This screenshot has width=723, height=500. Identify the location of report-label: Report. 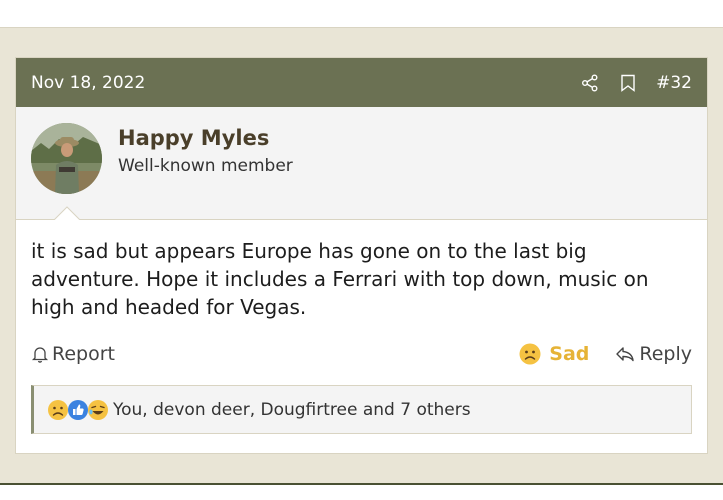
(83, 354).